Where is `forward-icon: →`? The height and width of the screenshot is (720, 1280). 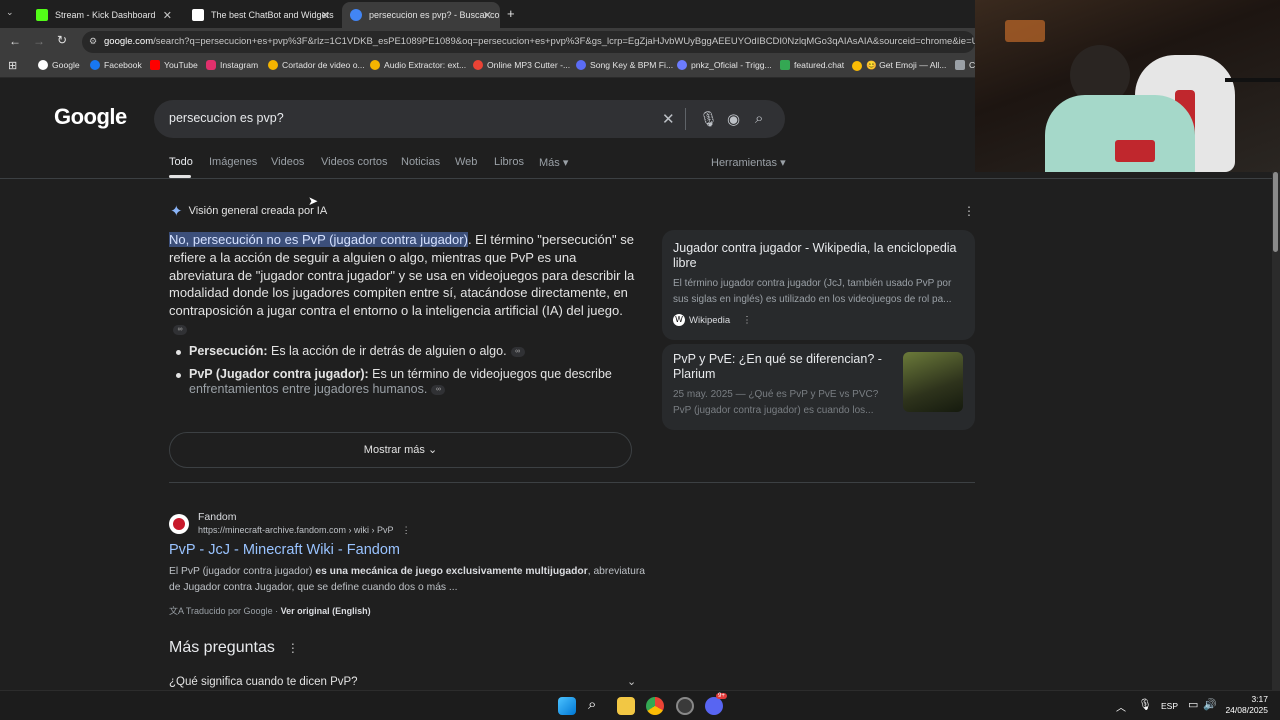
forward-icon: → is located at coordinates (39, 41).